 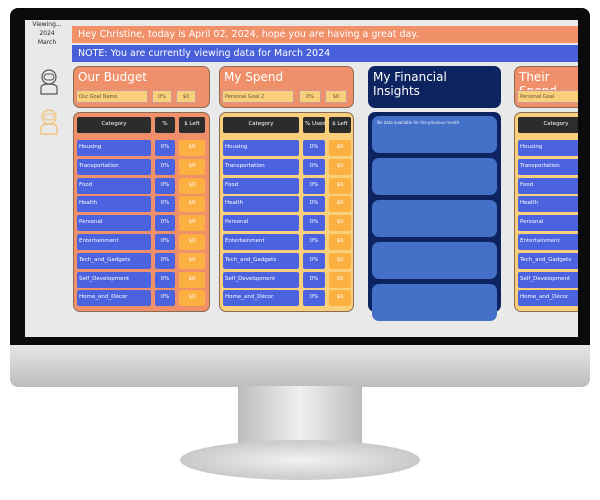 I want to click on spend-header-card: My Spend Personal Goal 2 0% $0, so click(x=286, y=87).